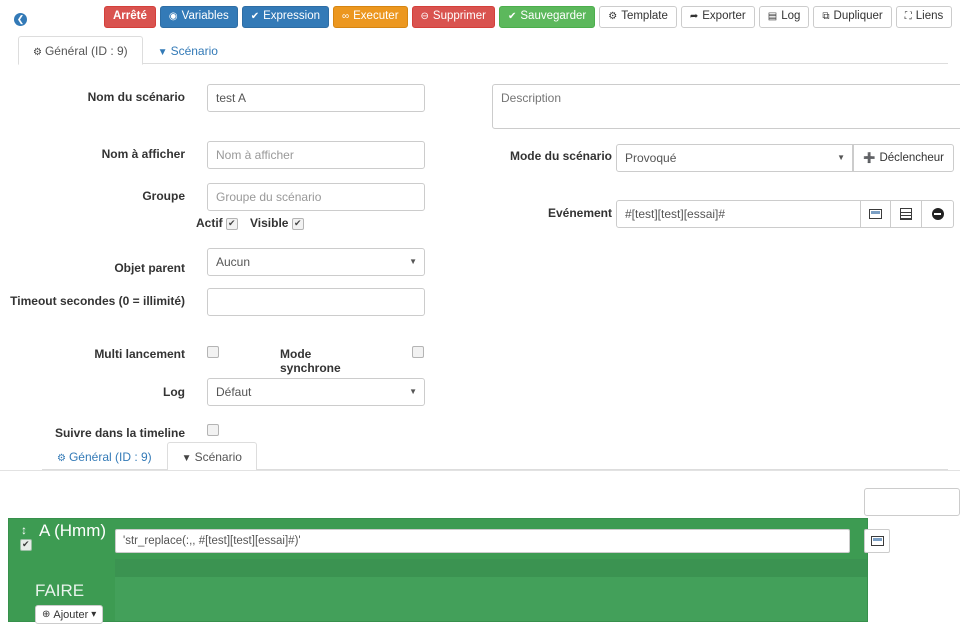  I want to click on scenario-expression-row, so click(502, 542).